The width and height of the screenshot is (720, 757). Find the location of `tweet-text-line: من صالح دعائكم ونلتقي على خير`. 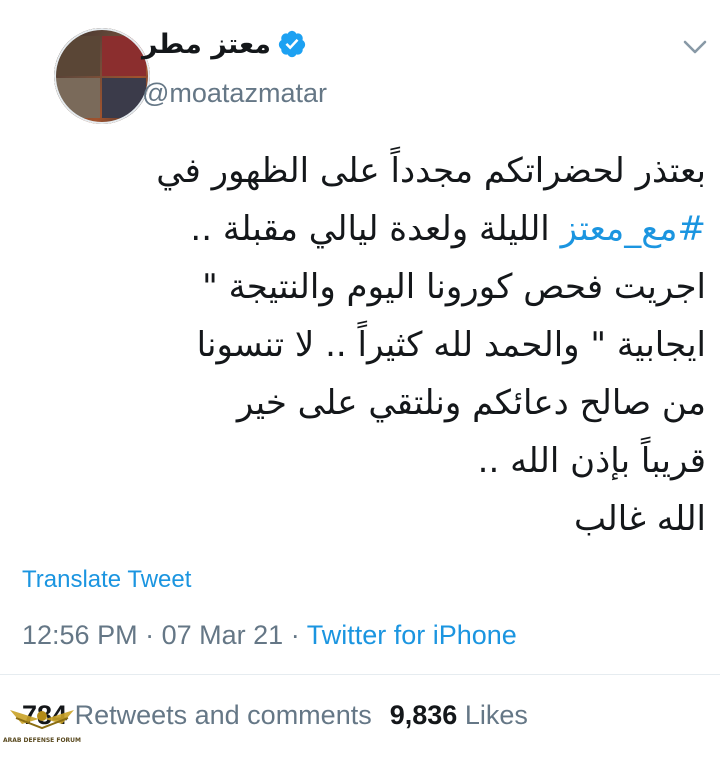

tweet-text-line: من صالح دعائكم ونلتقي على خير is located at coordinates (361, 403).